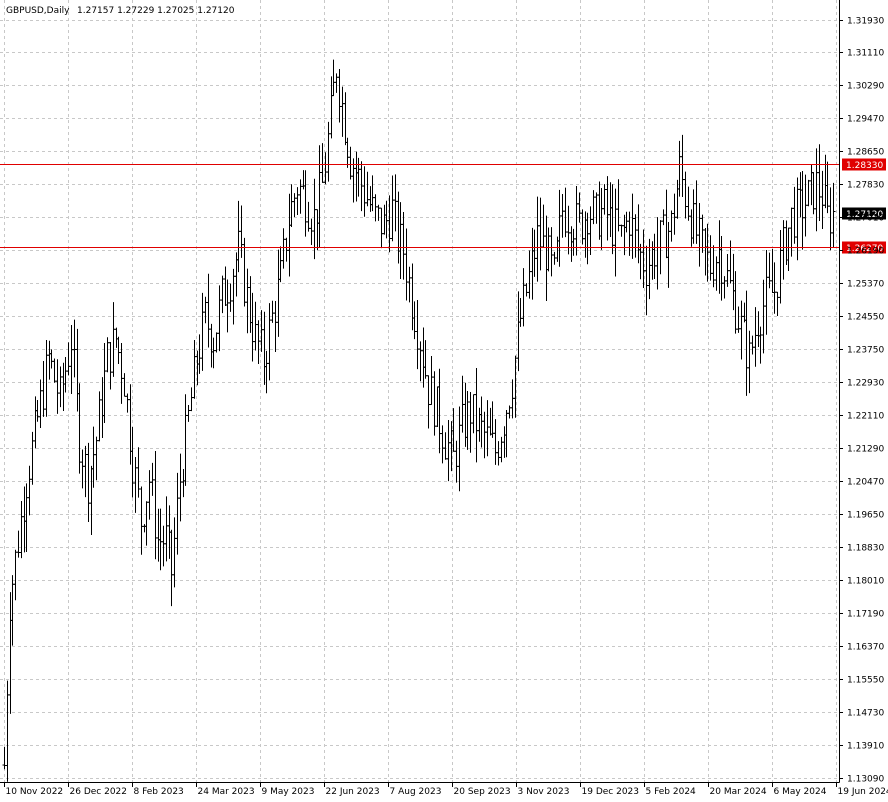  I want to click on x-tick-label: 24 Mar 2023, so click(226, 792).